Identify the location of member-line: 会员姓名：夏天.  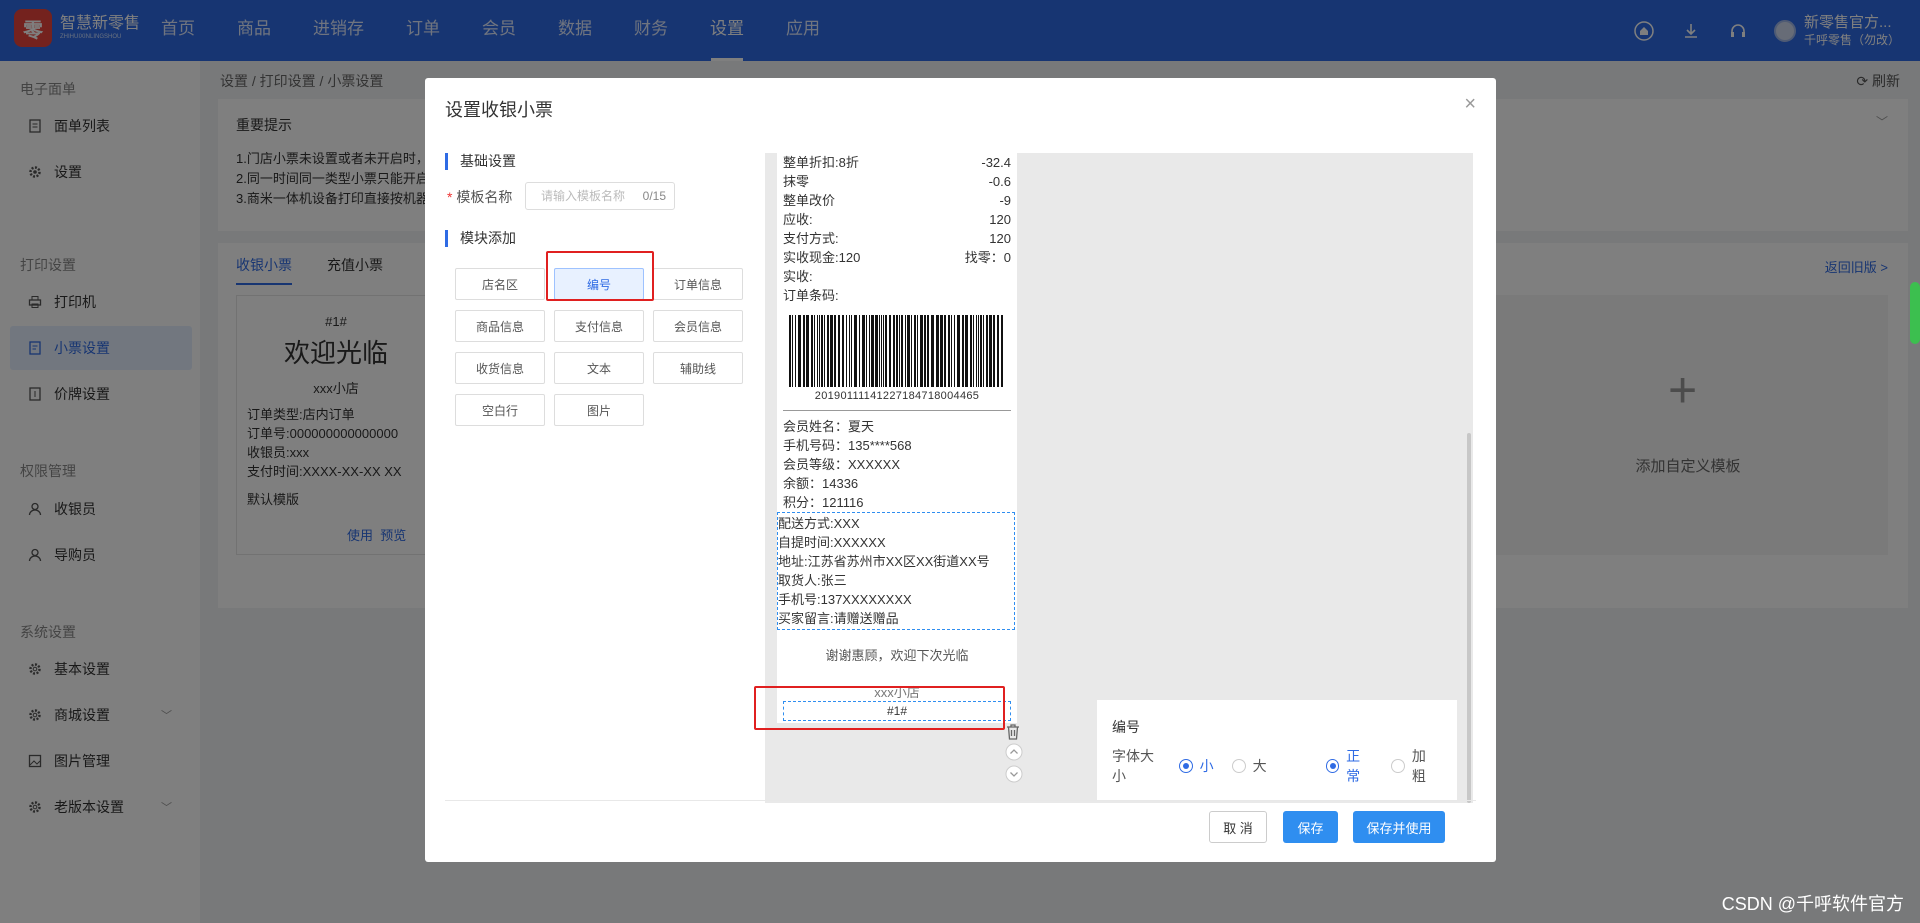
(829, 426).